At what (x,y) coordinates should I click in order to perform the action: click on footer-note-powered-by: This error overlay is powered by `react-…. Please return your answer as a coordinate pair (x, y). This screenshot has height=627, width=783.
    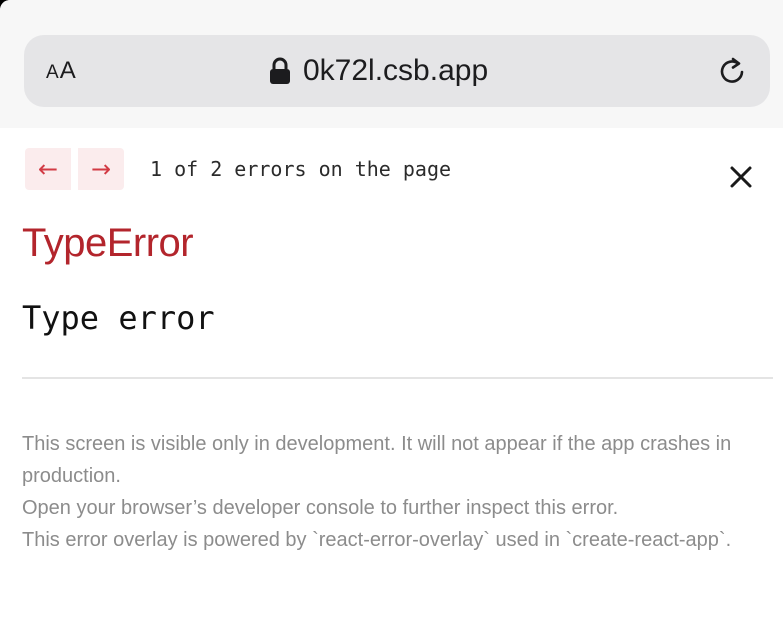
    Looking at the image, I should click on (377, 540).